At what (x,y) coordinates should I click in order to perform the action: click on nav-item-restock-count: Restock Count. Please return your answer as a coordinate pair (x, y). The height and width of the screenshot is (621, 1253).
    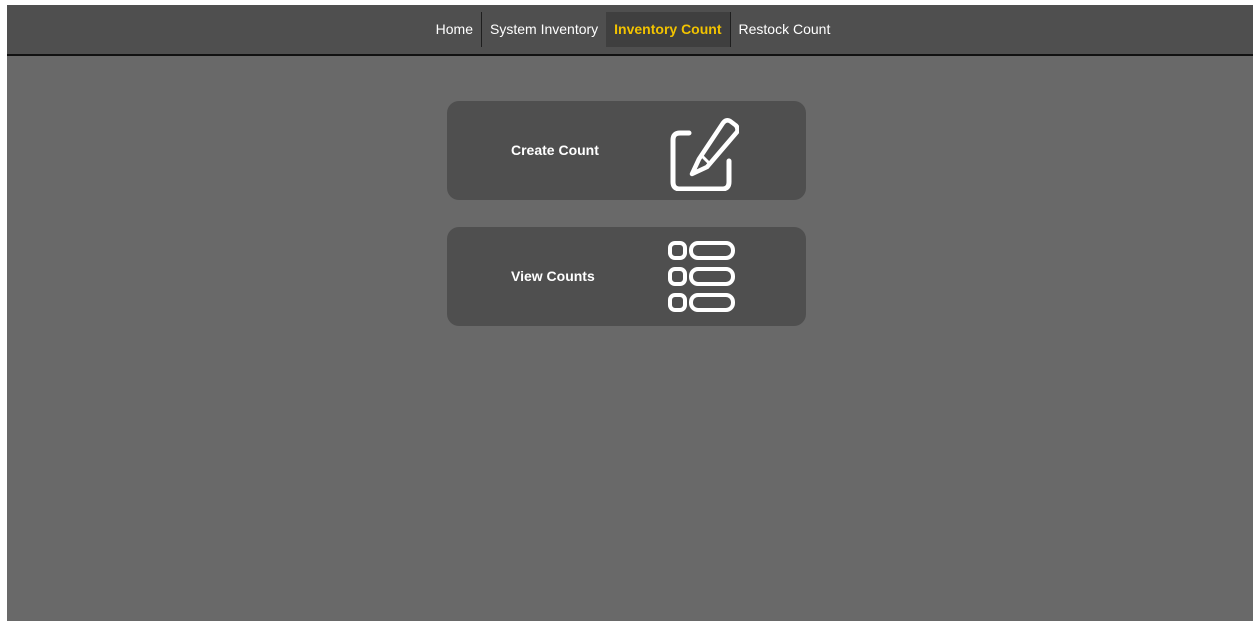
    Looking at the image, I should click on (785, 29).